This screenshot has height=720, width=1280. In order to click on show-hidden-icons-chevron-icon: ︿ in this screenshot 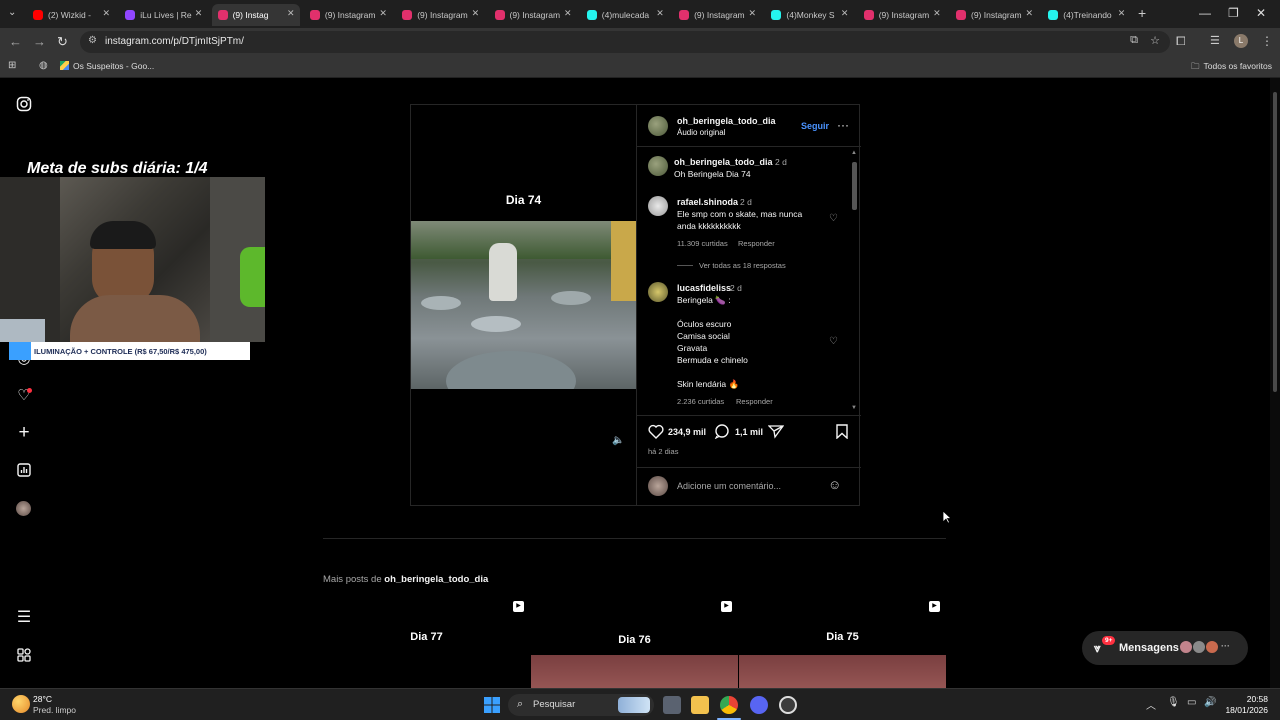, I will do `click(1151, 704)`.